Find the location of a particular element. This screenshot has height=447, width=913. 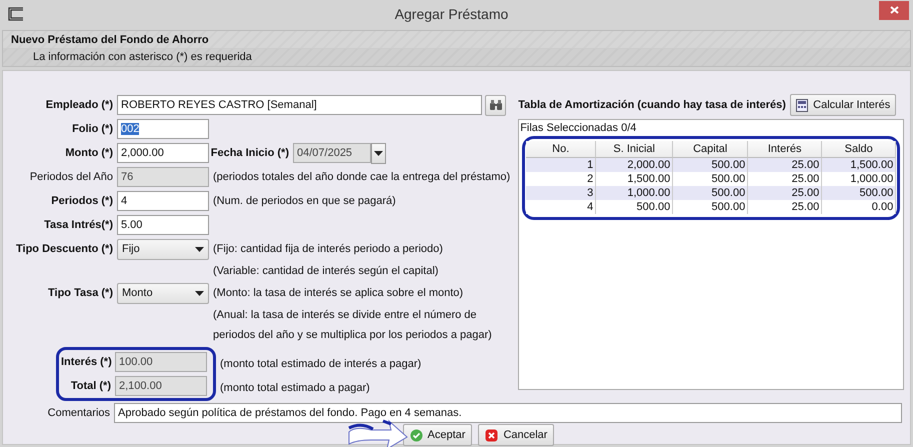

hint-text: (monto total estimado a pagar) is located at coordinates (295, 388).